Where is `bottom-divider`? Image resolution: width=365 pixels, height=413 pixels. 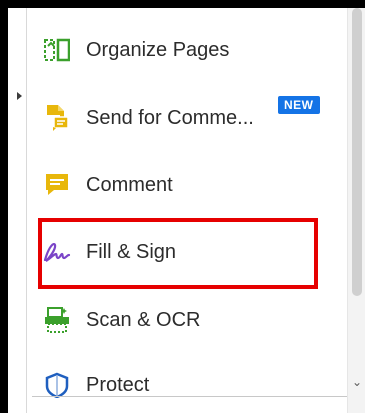
bottom-divider is located at coordinates (192, 396).